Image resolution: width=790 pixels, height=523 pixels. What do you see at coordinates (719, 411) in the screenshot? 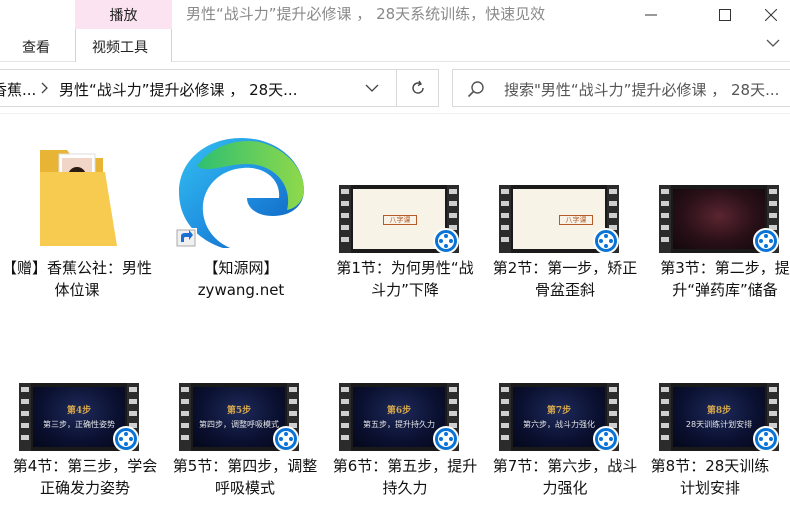
I see `video-title-text: 第8步` at bounding box center [719, 411].